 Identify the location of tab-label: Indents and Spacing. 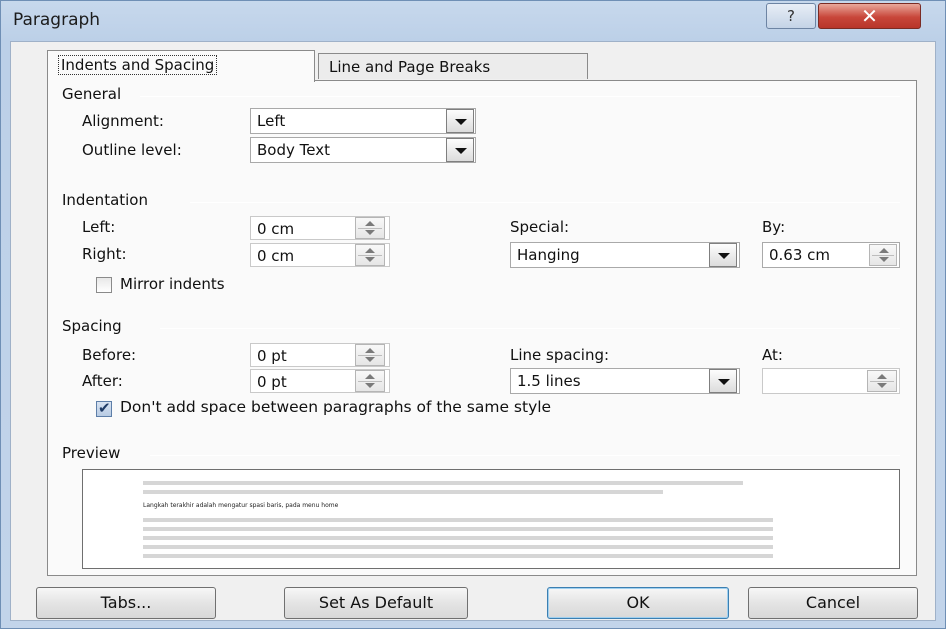
(138, 65).